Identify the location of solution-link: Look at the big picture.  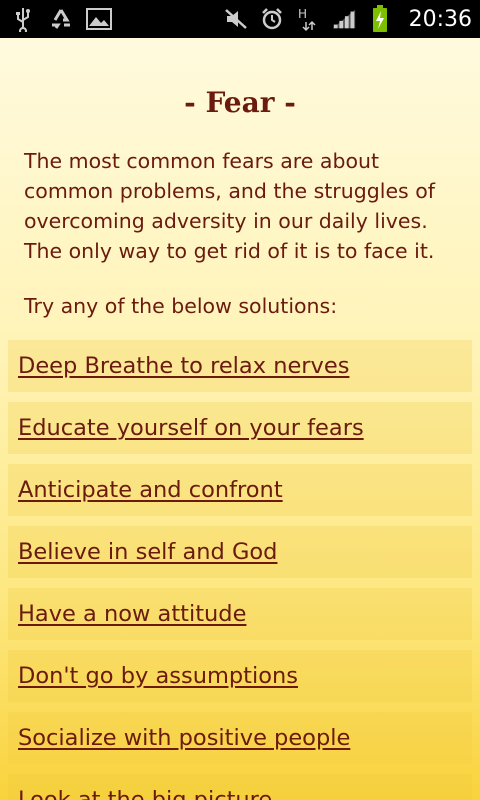
(145, 793).